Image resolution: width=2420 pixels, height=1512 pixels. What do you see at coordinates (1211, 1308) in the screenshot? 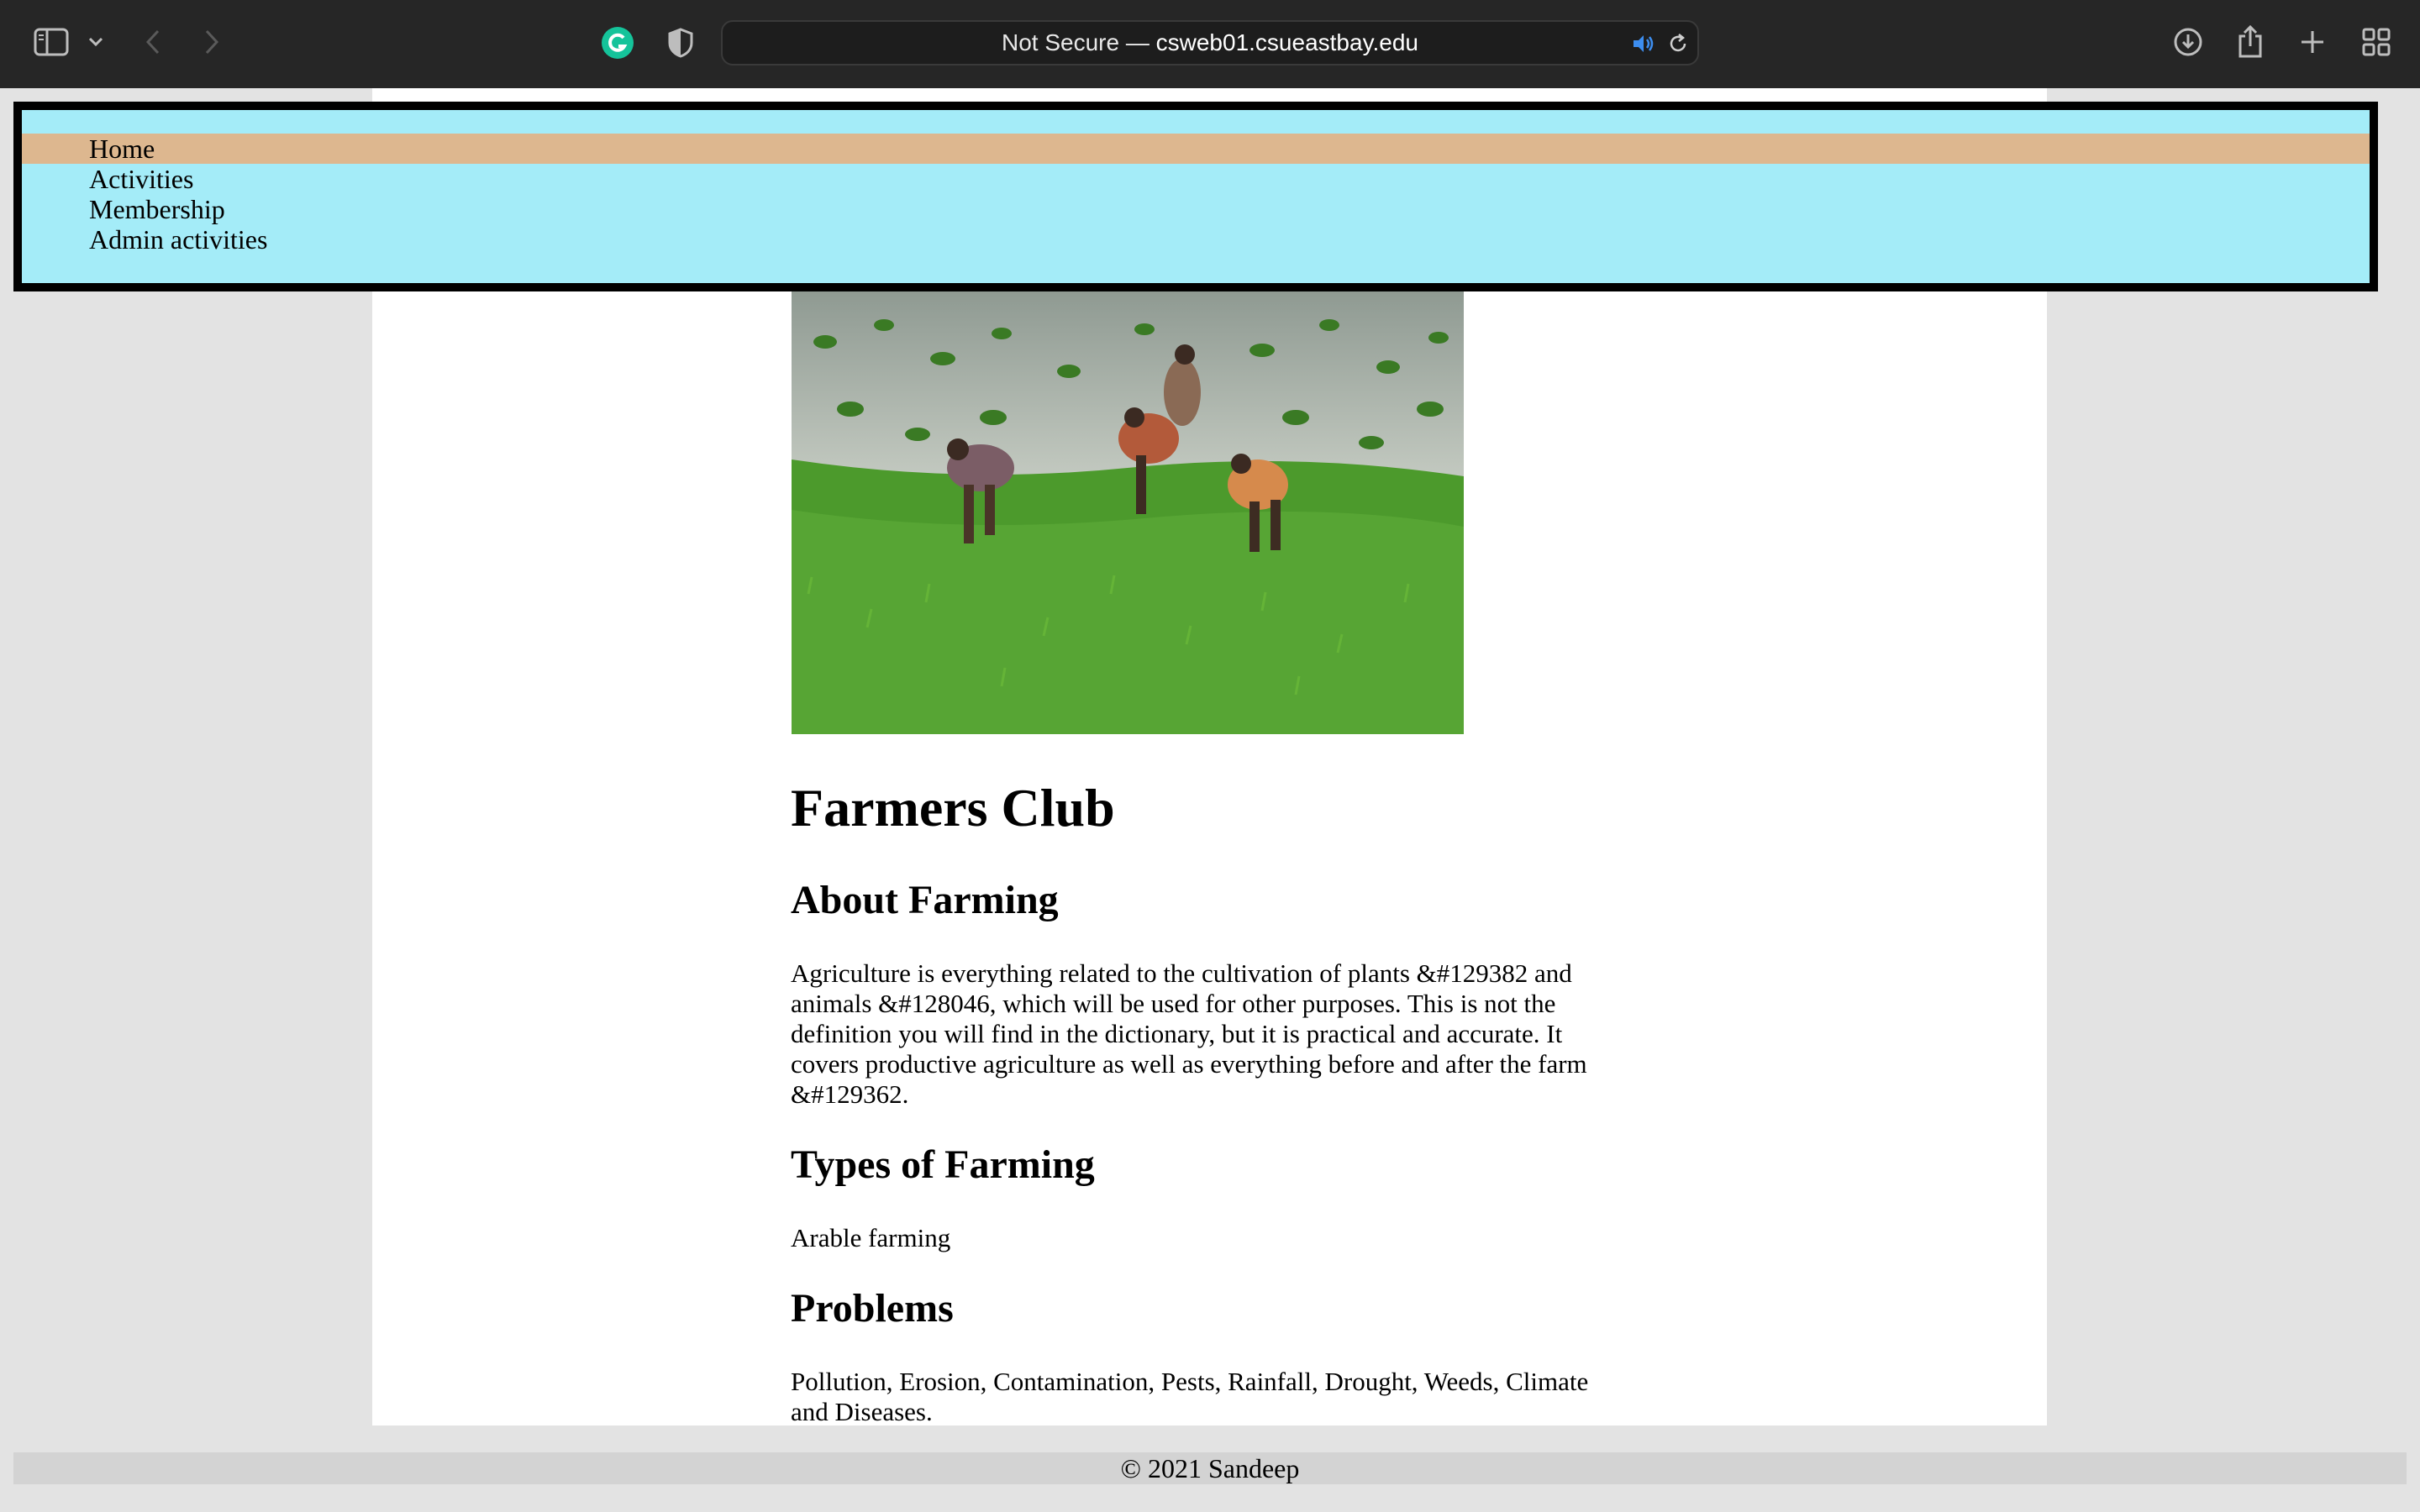
I see `problems-section: Problems` at bounding box center [1211, 1308].